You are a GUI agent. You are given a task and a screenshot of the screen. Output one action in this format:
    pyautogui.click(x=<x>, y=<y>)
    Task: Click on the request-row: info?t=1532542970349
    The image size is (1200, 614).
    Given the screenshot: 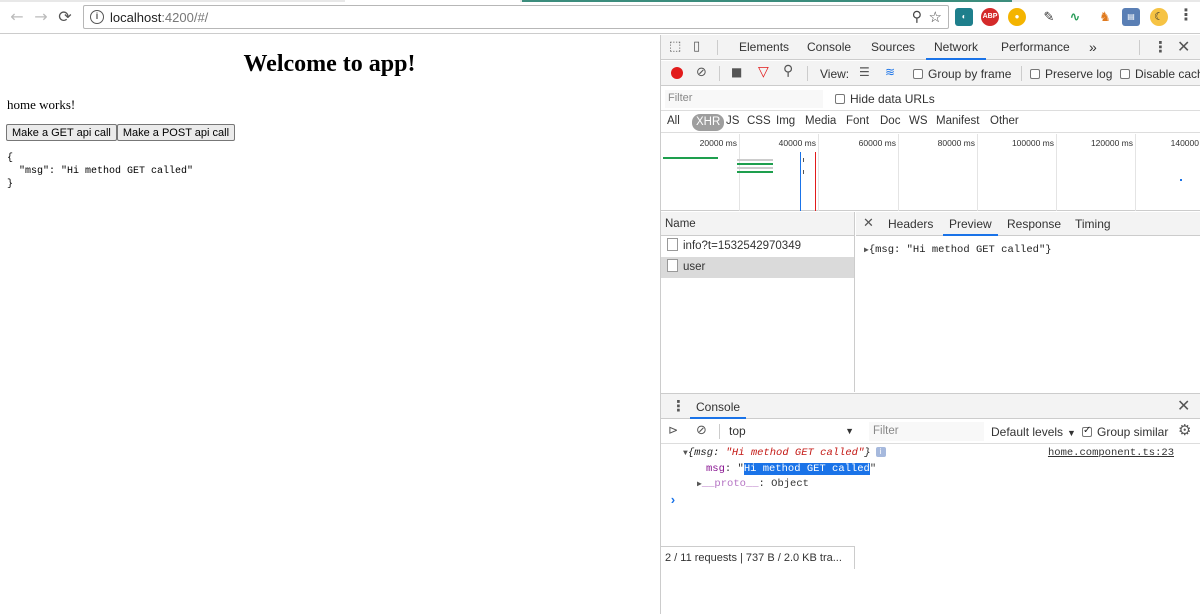 What is the action you would take?
    pyautogui.click(x=757, y=246)
    